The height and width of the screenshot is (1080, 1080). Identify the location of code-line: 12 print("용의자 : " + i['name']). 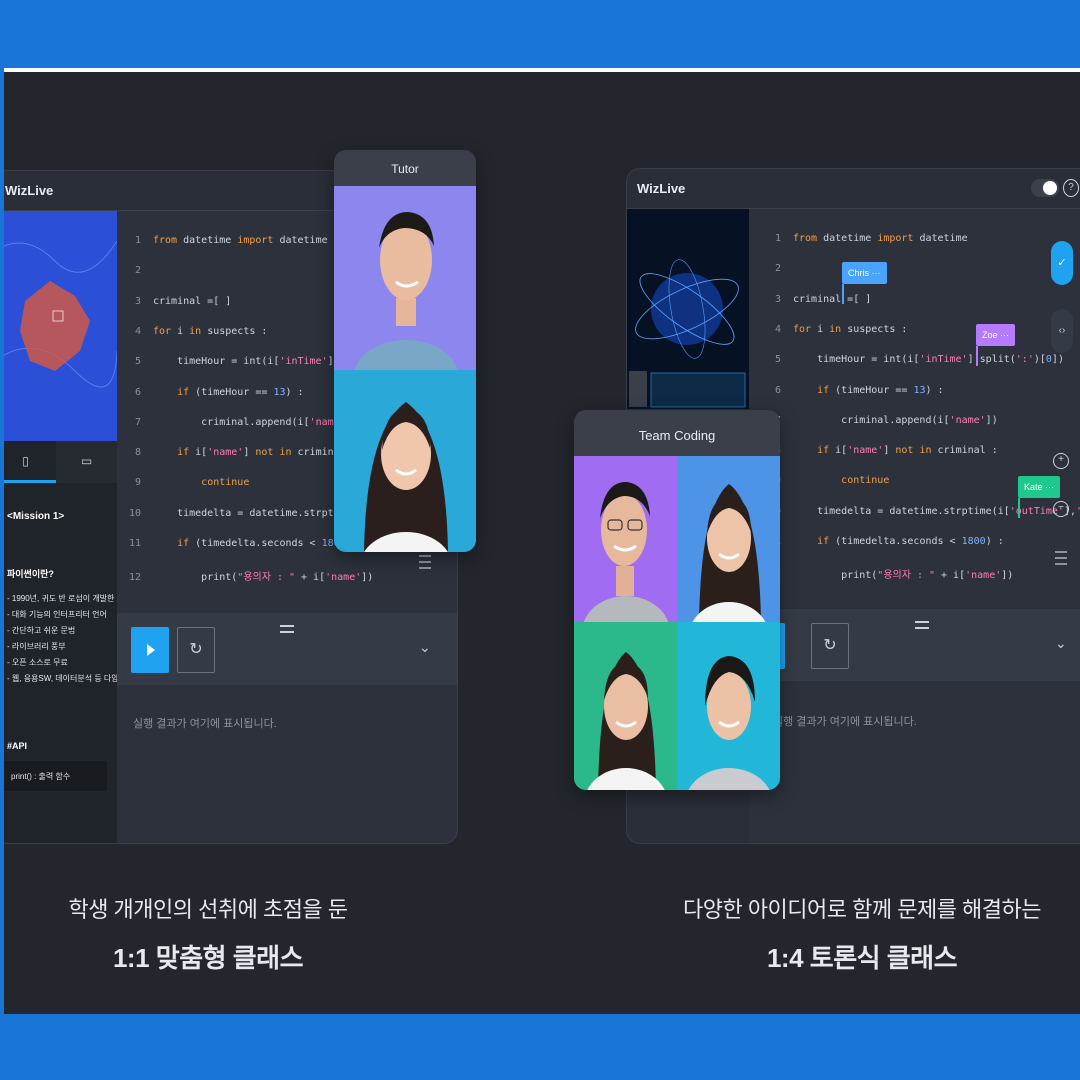
(885, 578).